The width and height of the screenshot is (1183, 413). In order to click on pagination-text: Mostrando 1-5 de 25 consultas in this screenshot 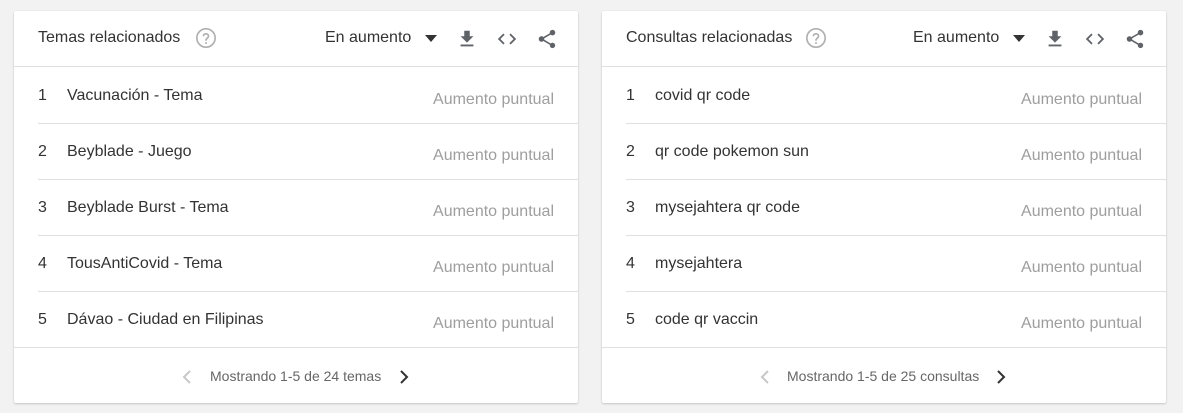, I will do `click(883, 376)`.